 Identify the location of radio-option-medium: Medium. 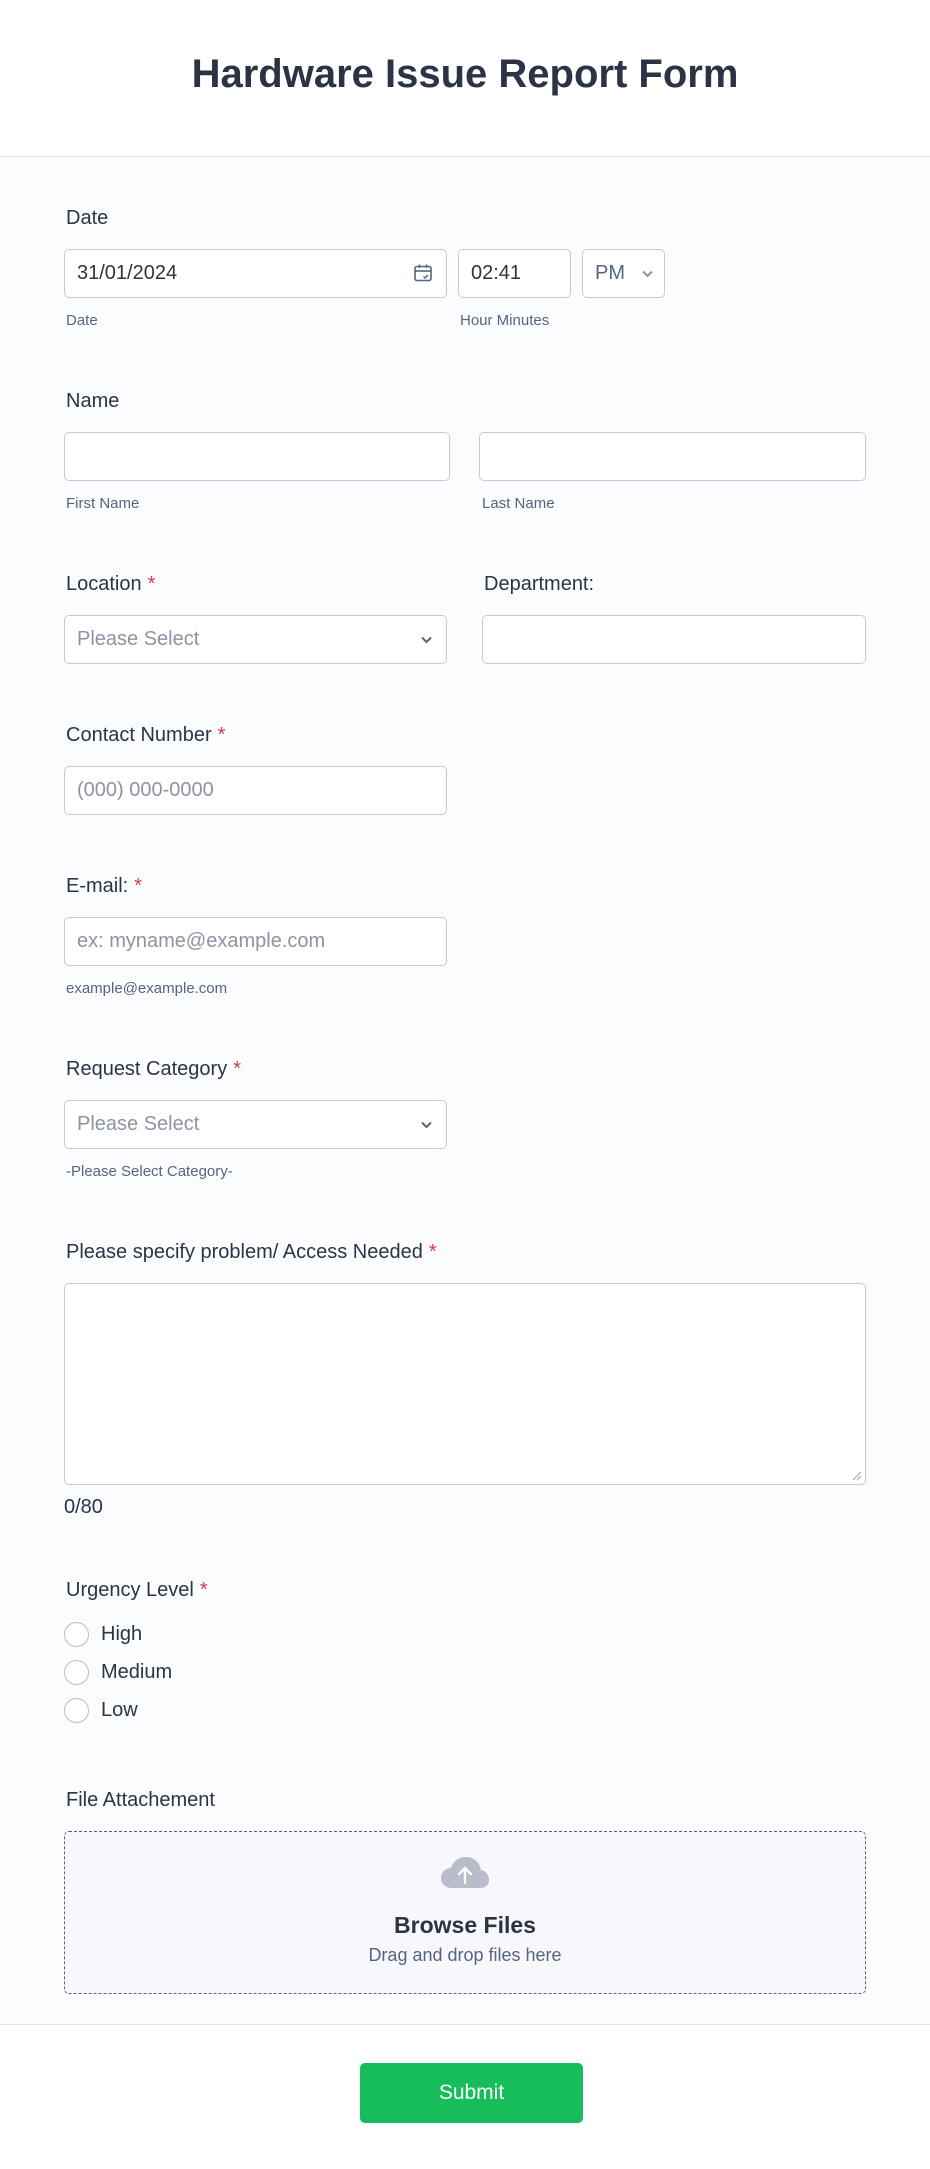
(118, 1672).